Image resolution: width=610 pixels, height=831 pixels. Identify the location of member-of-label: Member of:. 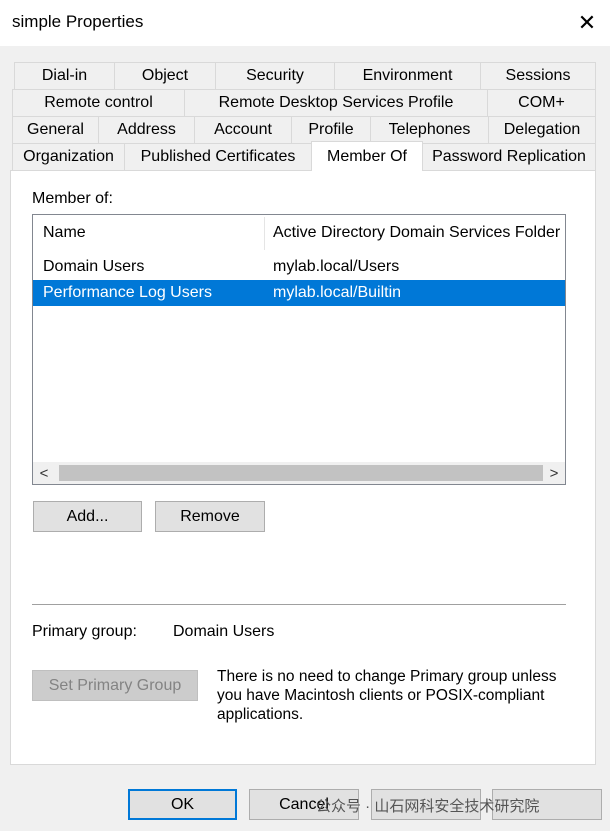
(72, 198).